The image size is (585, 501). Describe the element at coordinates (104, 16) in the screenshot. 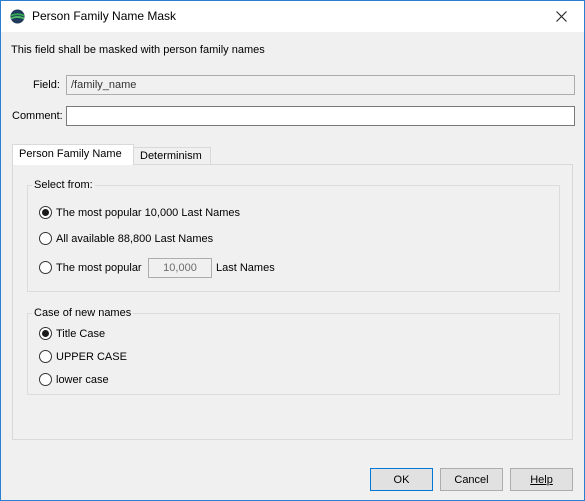

I see `window-title: Person Family Name Mask` at that location.